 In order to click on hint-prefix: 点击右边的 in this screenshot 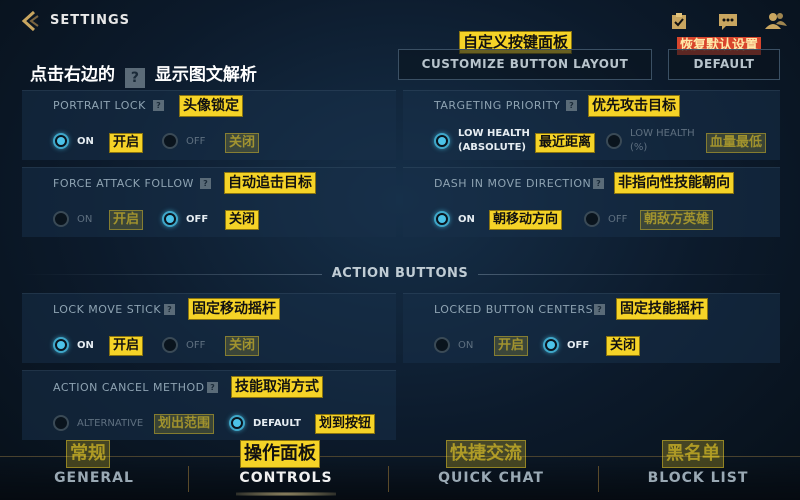, I will do `click(72, 75)`.